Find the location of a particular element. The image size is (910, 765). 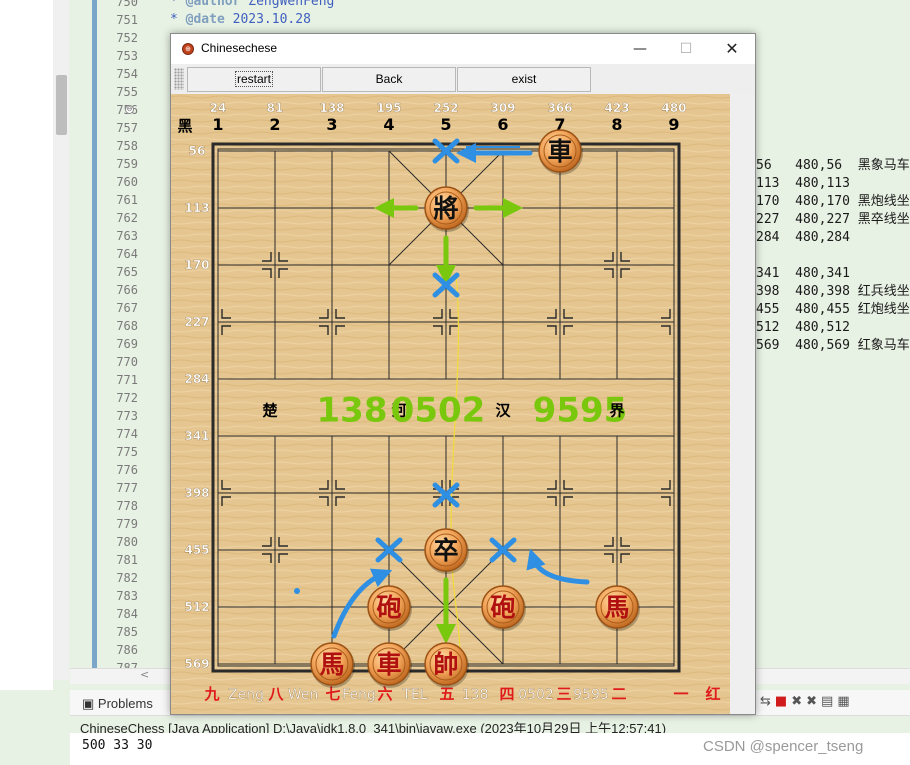

line-number: 754 is located at coordinates (127, 74).